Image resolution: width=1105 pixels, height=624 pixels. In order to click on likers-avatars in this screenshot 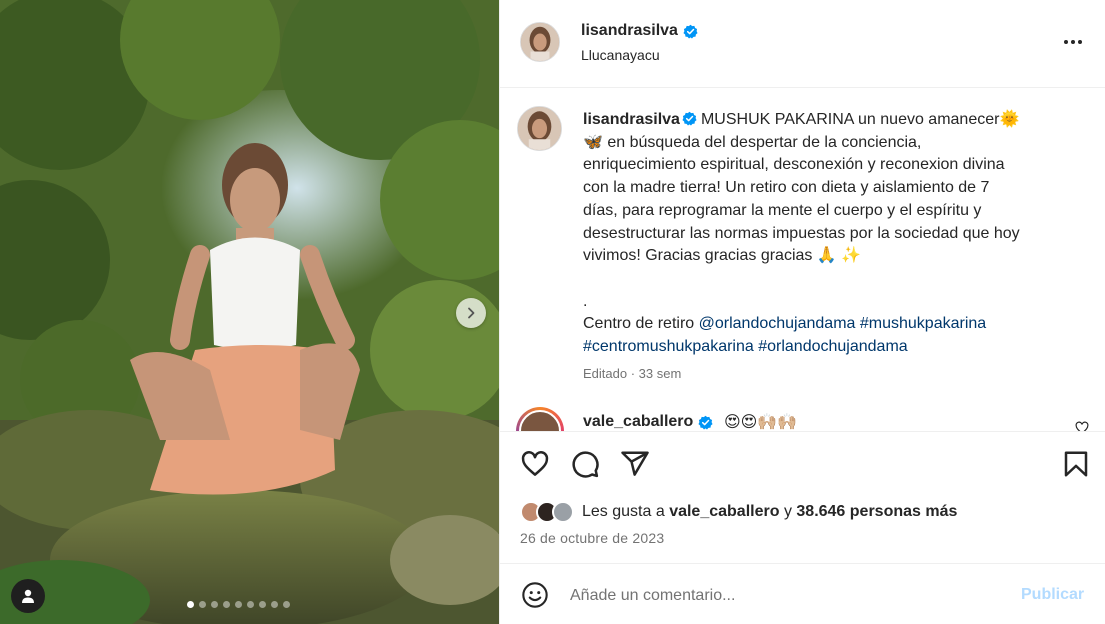, I will do `click(547, 512)`.